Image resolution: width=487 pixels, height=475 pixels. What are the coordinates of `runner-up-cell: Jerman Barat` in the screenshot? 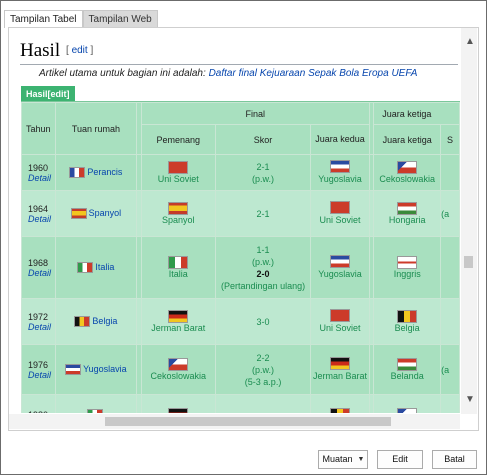 It's located at (340, 369).